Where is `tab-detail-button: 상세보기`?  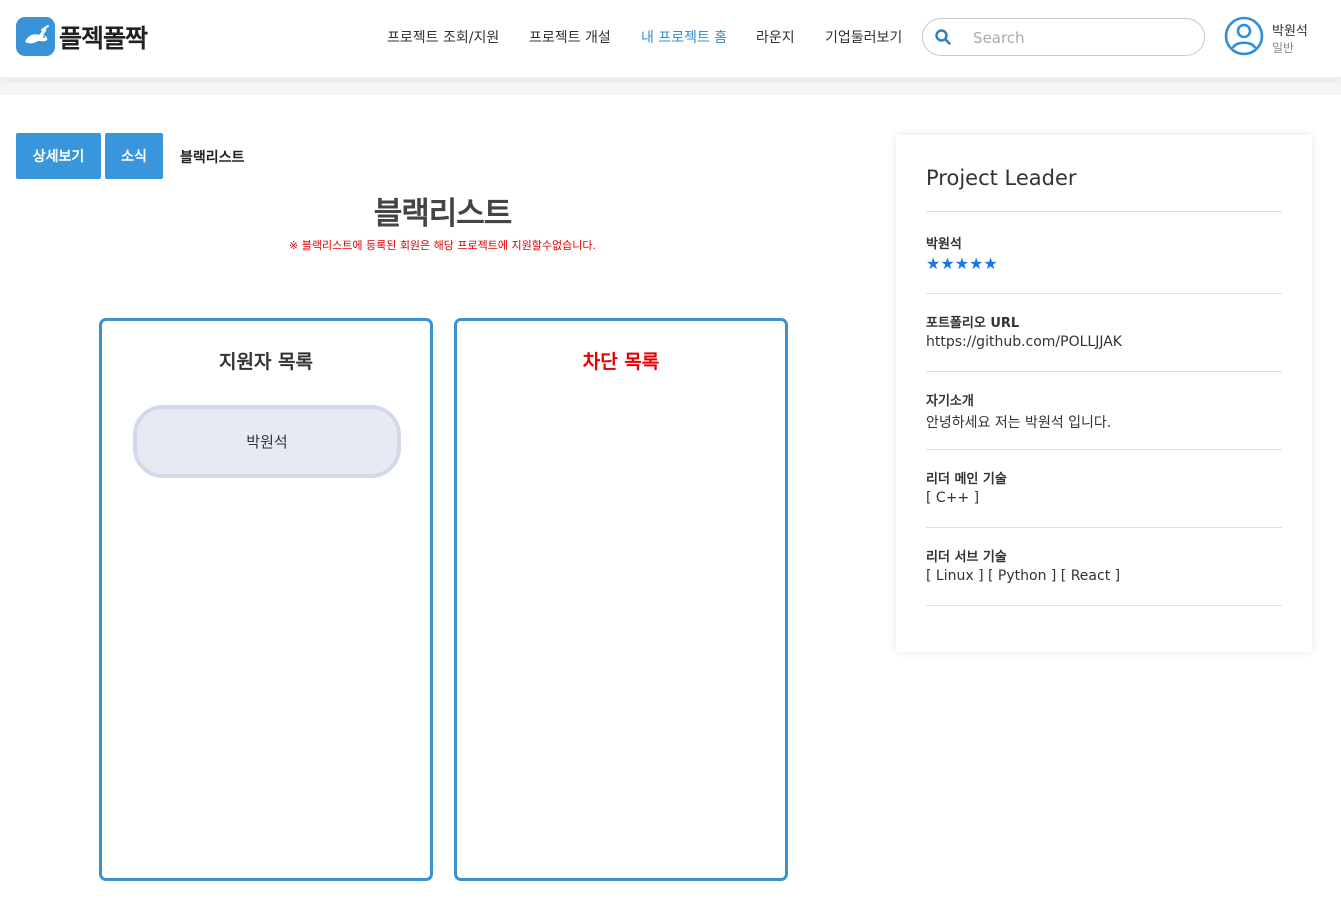 tab-detail-button: 상세보기 is located at coordinates (58, 156).